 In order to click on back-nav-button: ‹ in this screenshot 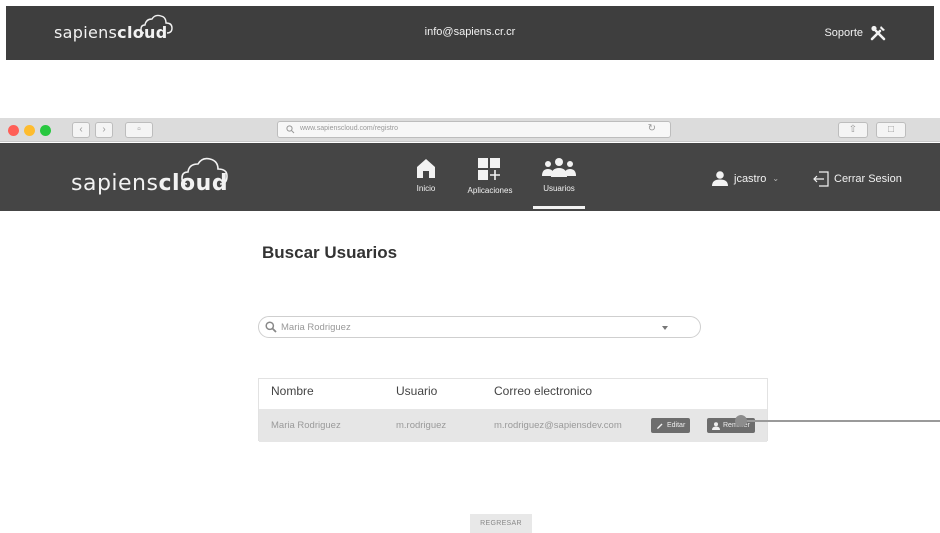, I will do `click(81, 130)`.